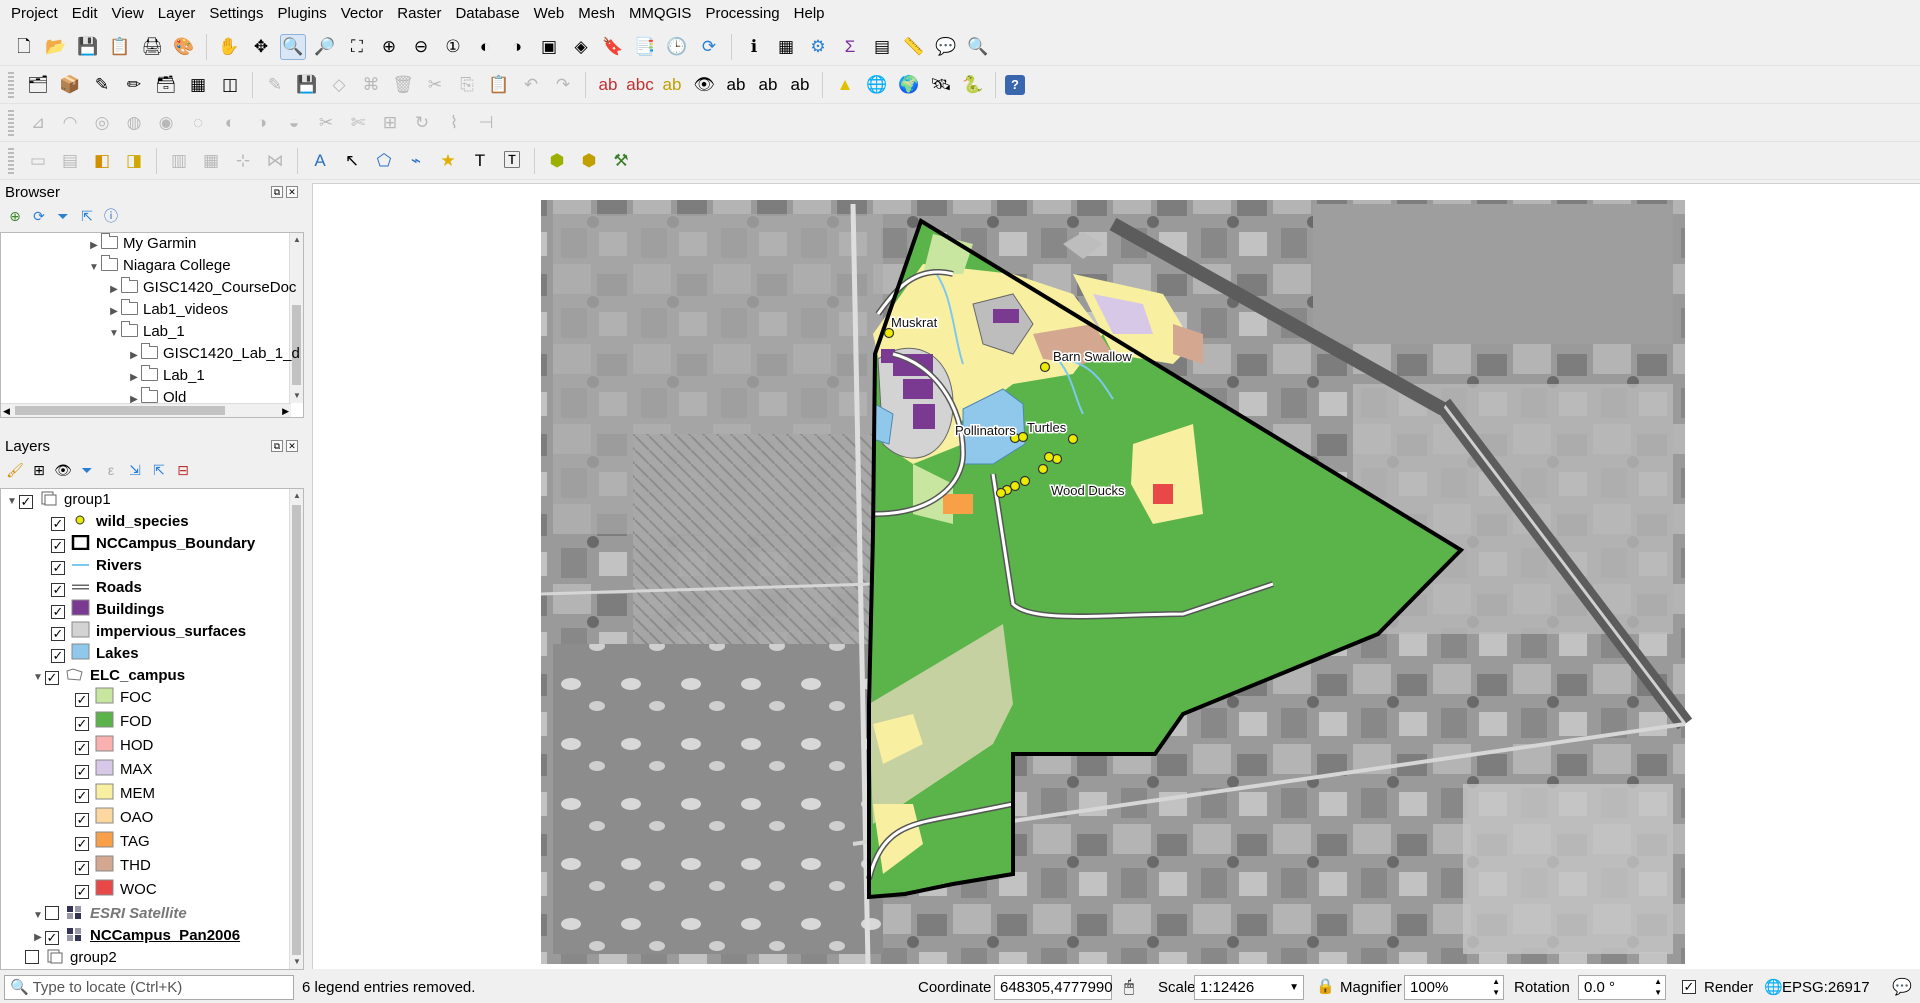 The width and height of the screenshot is (1920, 1003). I want to click on annotation-line-icon: ⌁, so click(416, 161).